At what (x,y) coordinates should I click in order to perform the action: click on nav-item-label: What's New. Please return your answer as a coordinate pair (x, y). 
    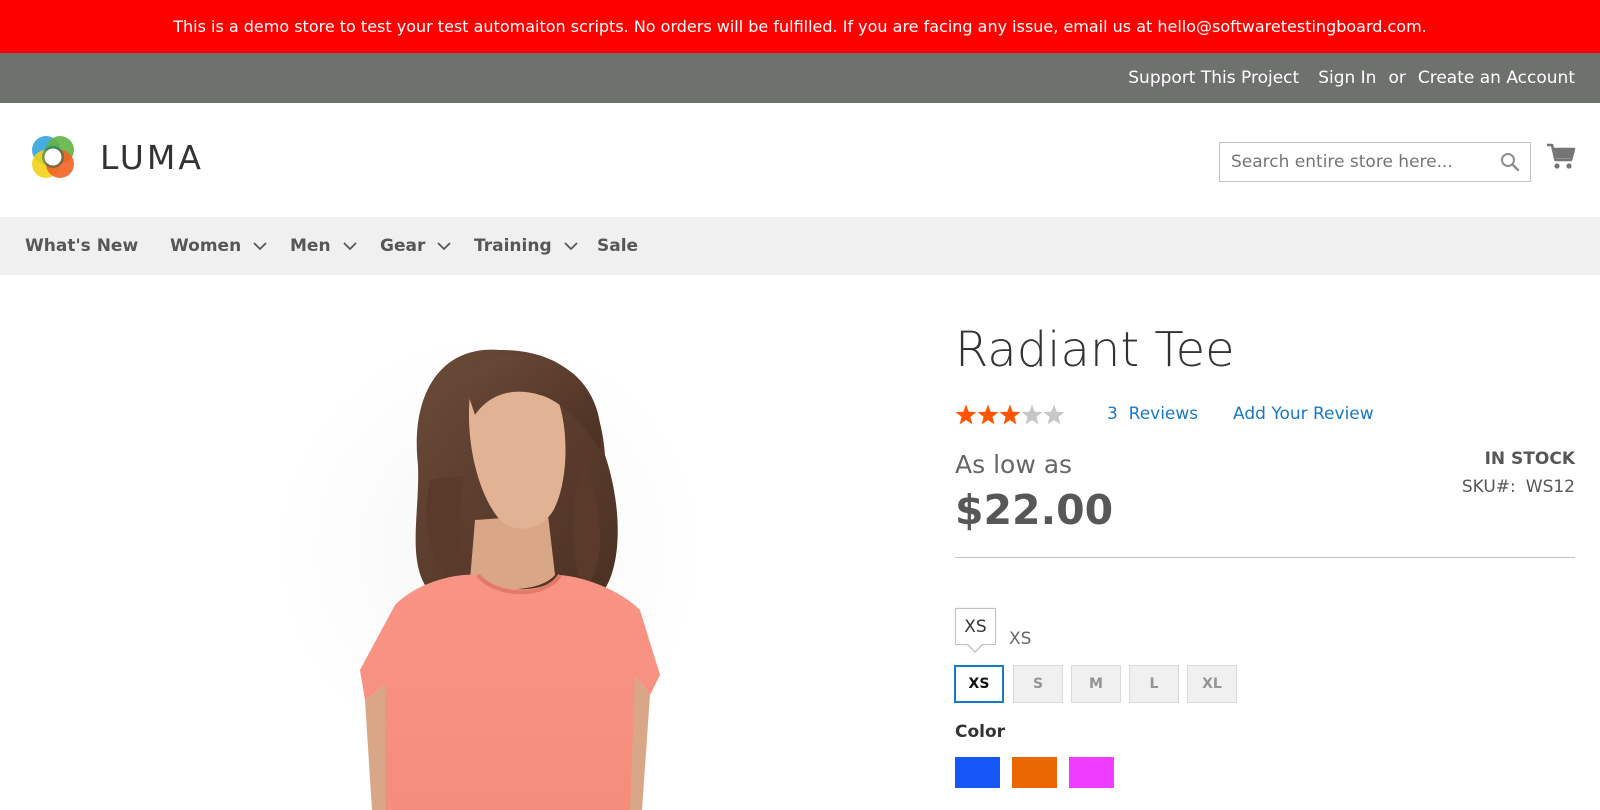
    Looking at the image, I should click on (82, 246).